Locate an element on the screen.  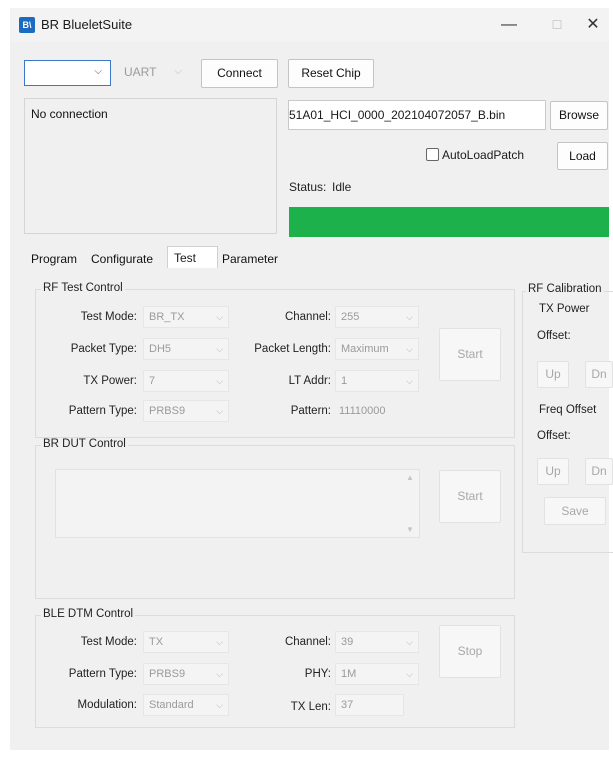
scroll-up-arrow-icon: ▲ is located at coordinates (410, 477).